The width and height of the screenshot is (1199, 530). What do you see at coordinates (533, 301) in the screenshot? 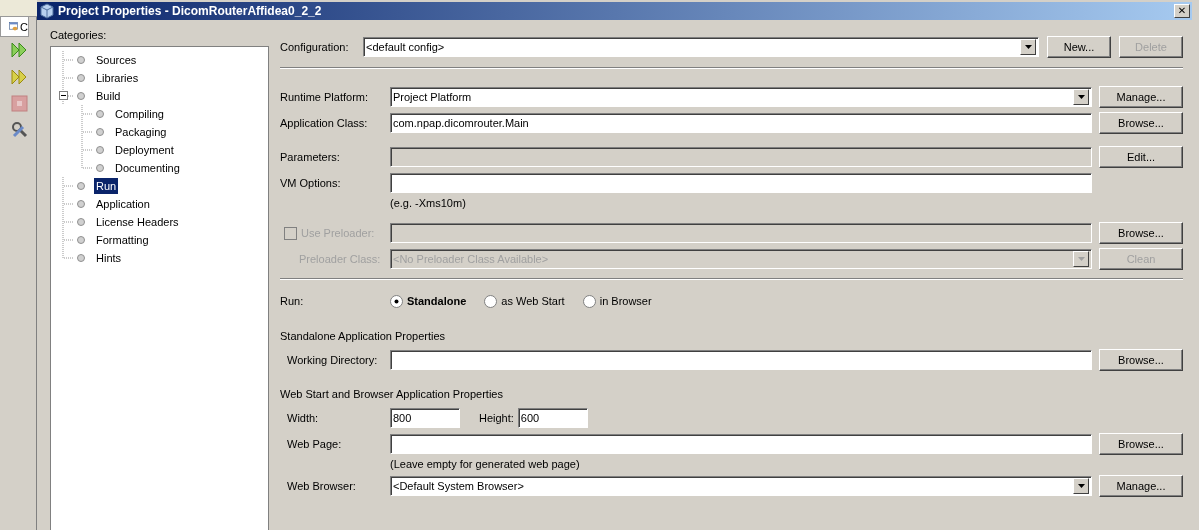
I see `radio-label: as Web Start` at bounding box center [533, 301].